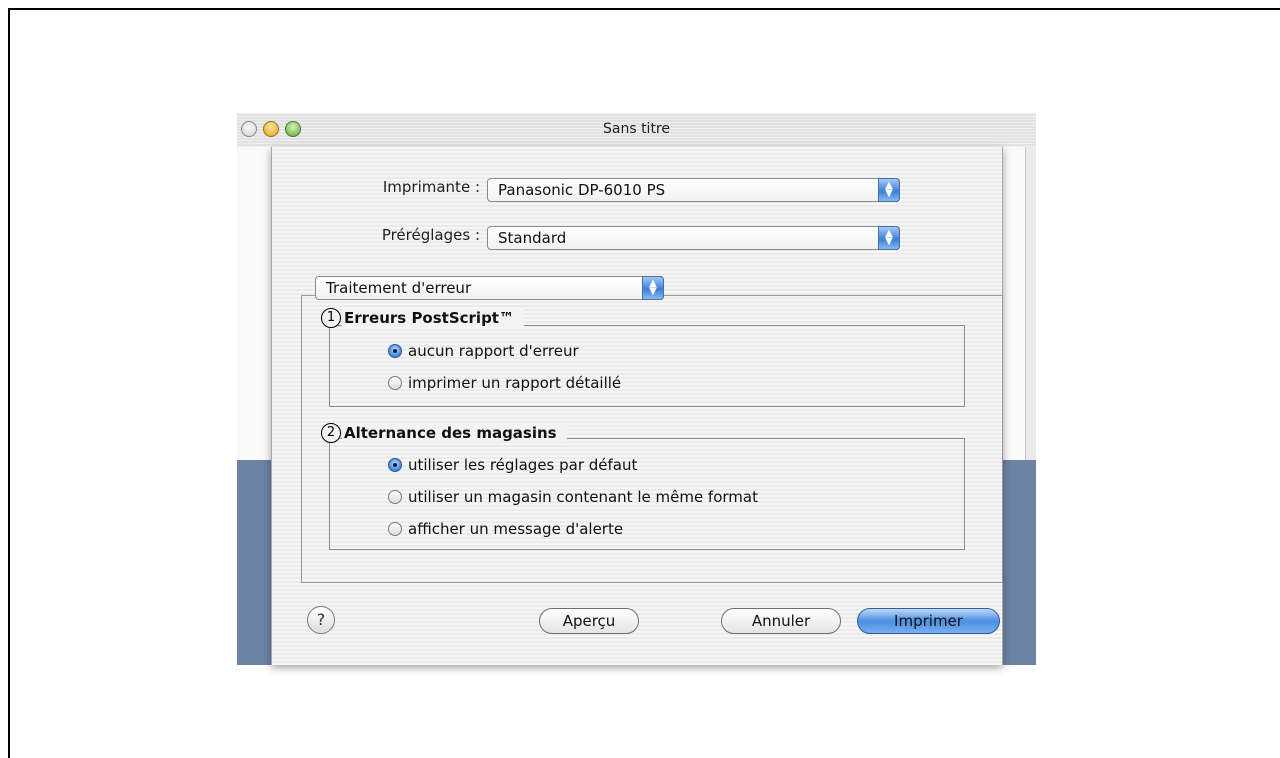 This screenshot has width=1280, height=758. Describe the element at coordinates (493, 351) in the screenshot. I see `radio-label: aucun rapport d'erreur` at that location.